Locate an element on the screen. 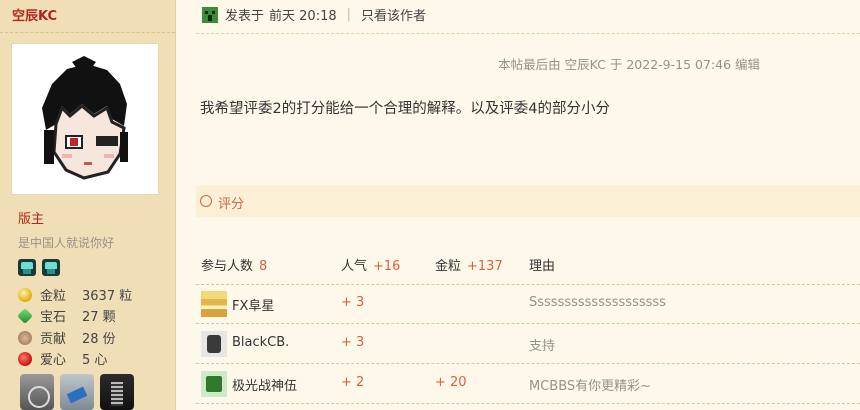 The image size is (860, 410). posted-time: 前天 20:18 is located at coordinates (303, 16).